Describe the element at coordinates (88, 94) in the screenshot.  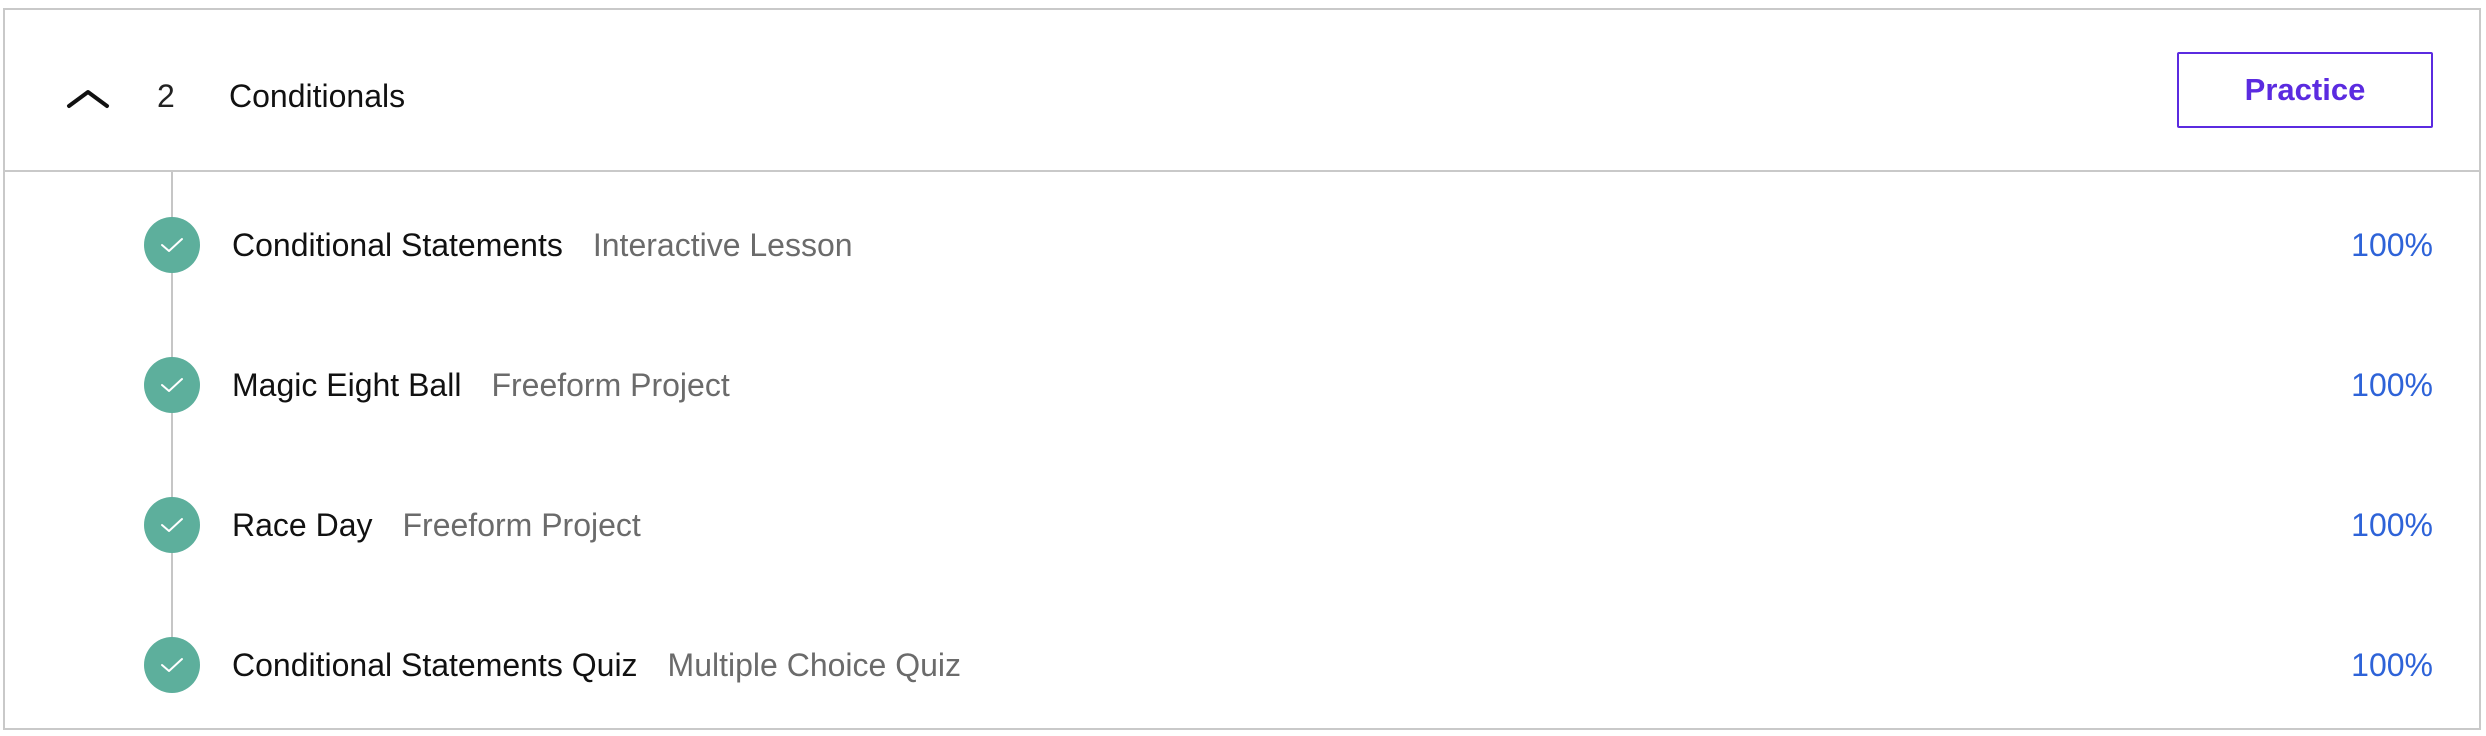
I see `chevron-up-icon` at that location.